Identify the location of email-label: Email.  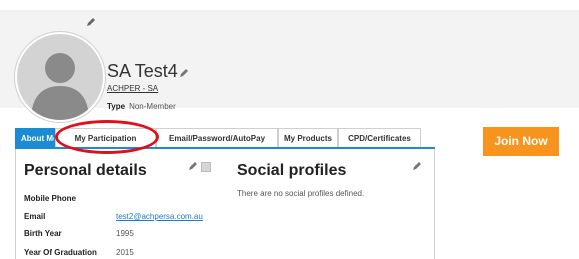
(35, 216).